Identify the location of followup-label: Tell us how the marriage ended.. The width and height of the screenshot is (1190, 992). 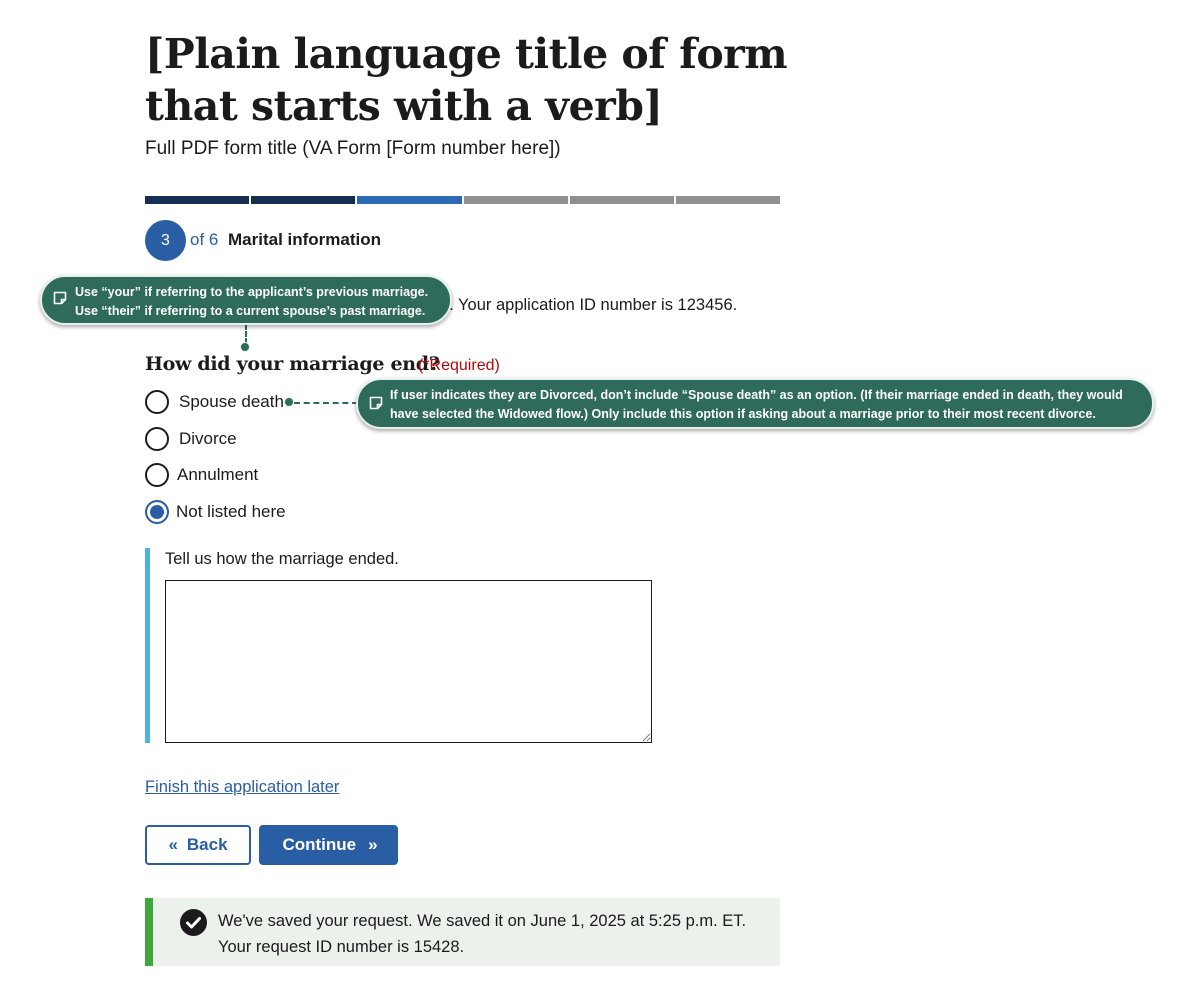
(282, 559).